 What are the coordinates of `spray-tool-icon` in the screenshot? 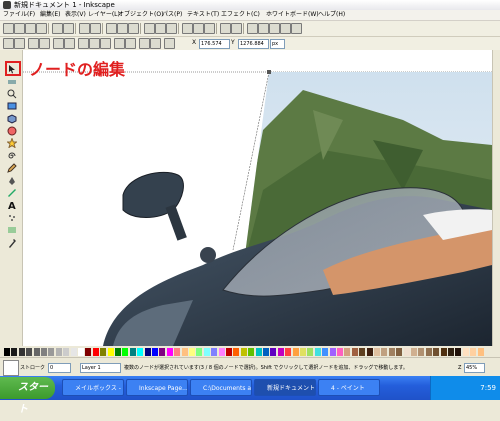 It's located at (12, 218).